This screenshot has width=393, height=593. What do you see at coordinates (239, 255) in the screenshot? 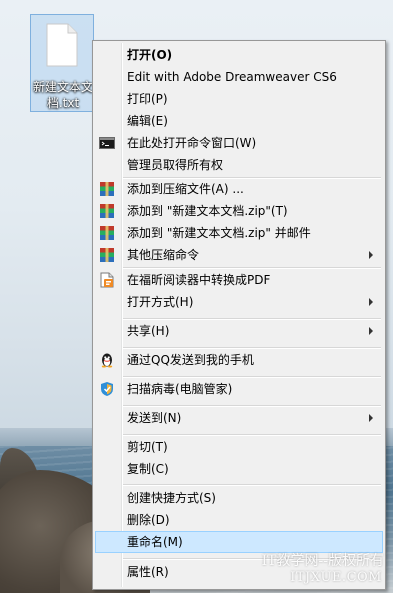
I see `menu-item-other-compress-commands: 其他压缩命令` at bounding box center [239, 255].